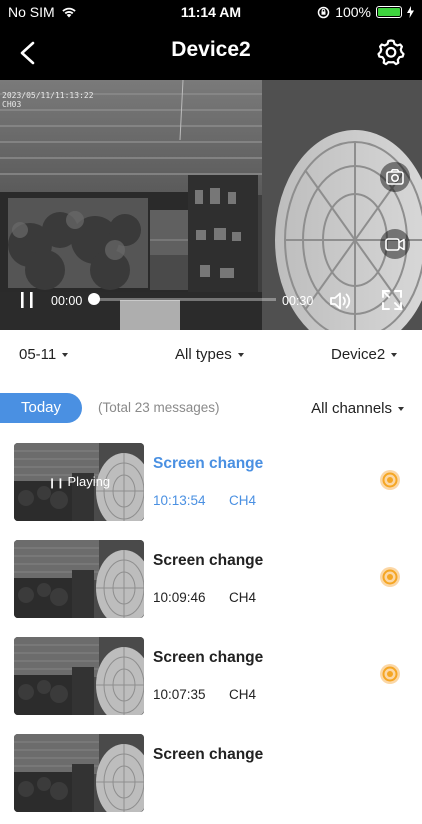  I want to click on total-messages: (Total 23 messages), so click(159, 407).